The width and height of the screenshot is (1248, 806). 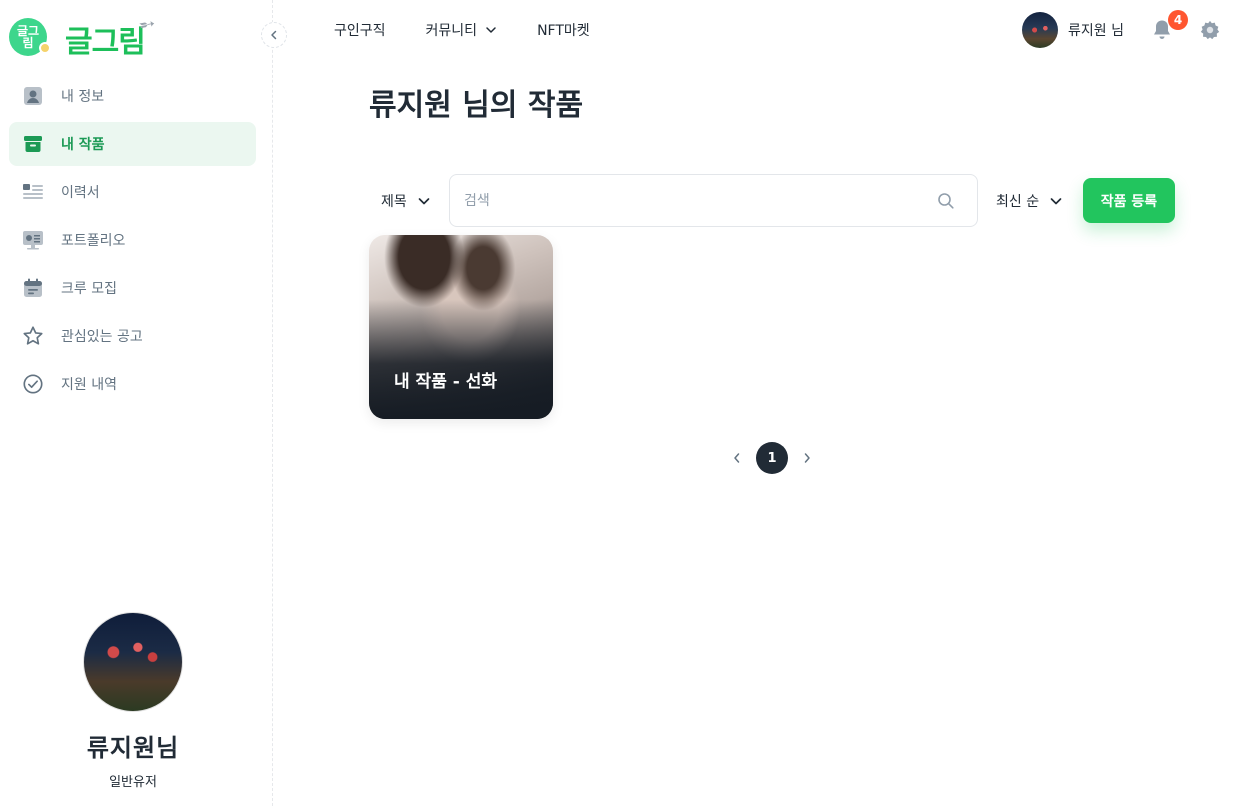 I want to click on sidebar-item-resume: 이력서, so click(x=132, y=192).